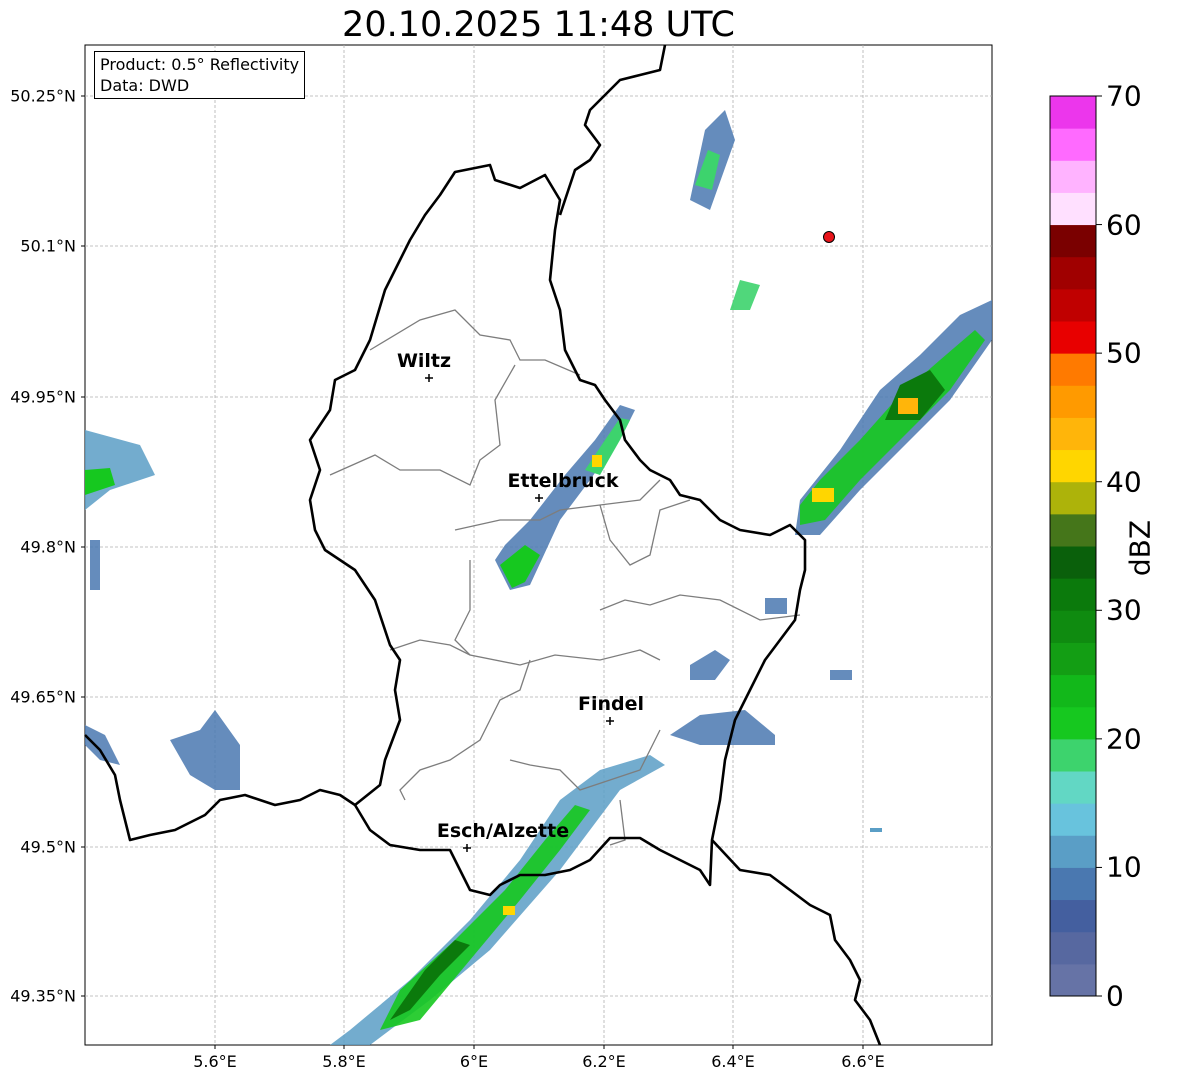 Image resolution: width=1184 pixels, height=1081 pixels. Describe the element at coordinates (48, 246) in the screenshot. I see `lat-label-1: 50.1°N` at that location.